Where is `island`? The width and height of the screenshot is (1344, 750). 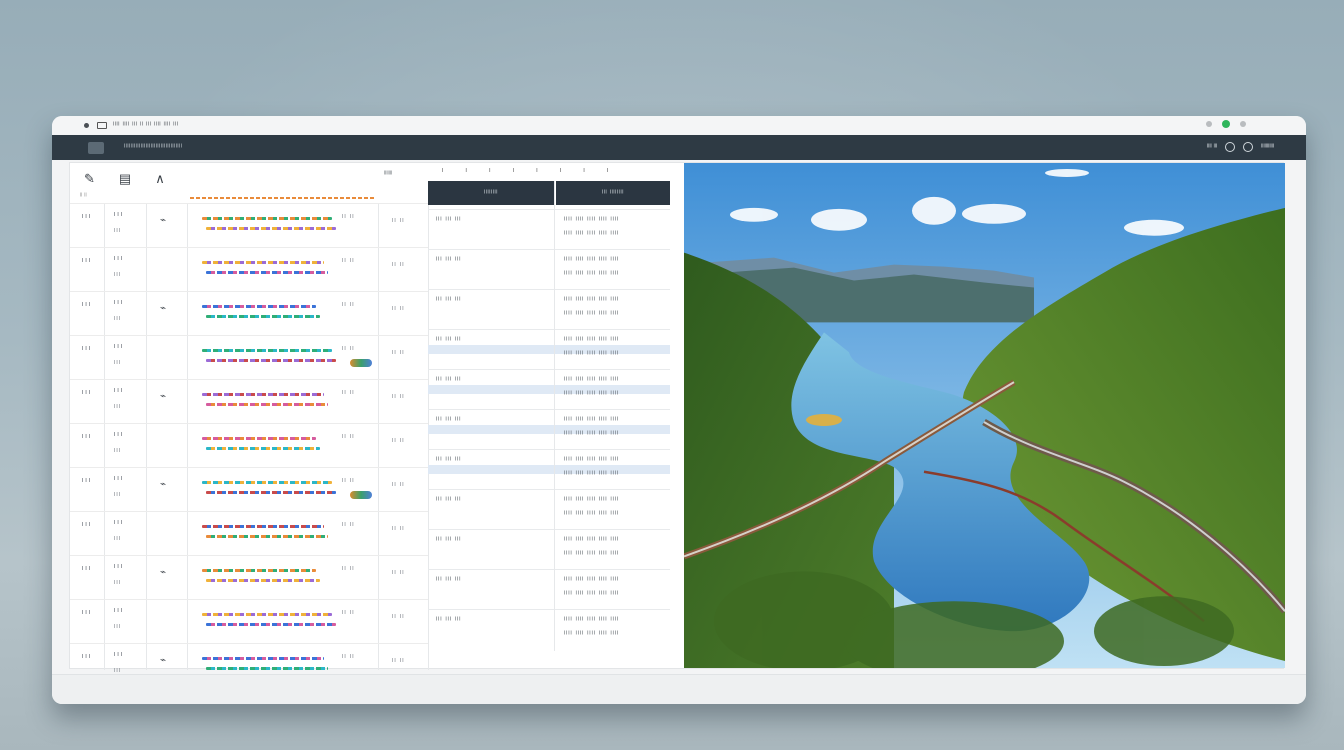 island is located at coordinates (824, 420).